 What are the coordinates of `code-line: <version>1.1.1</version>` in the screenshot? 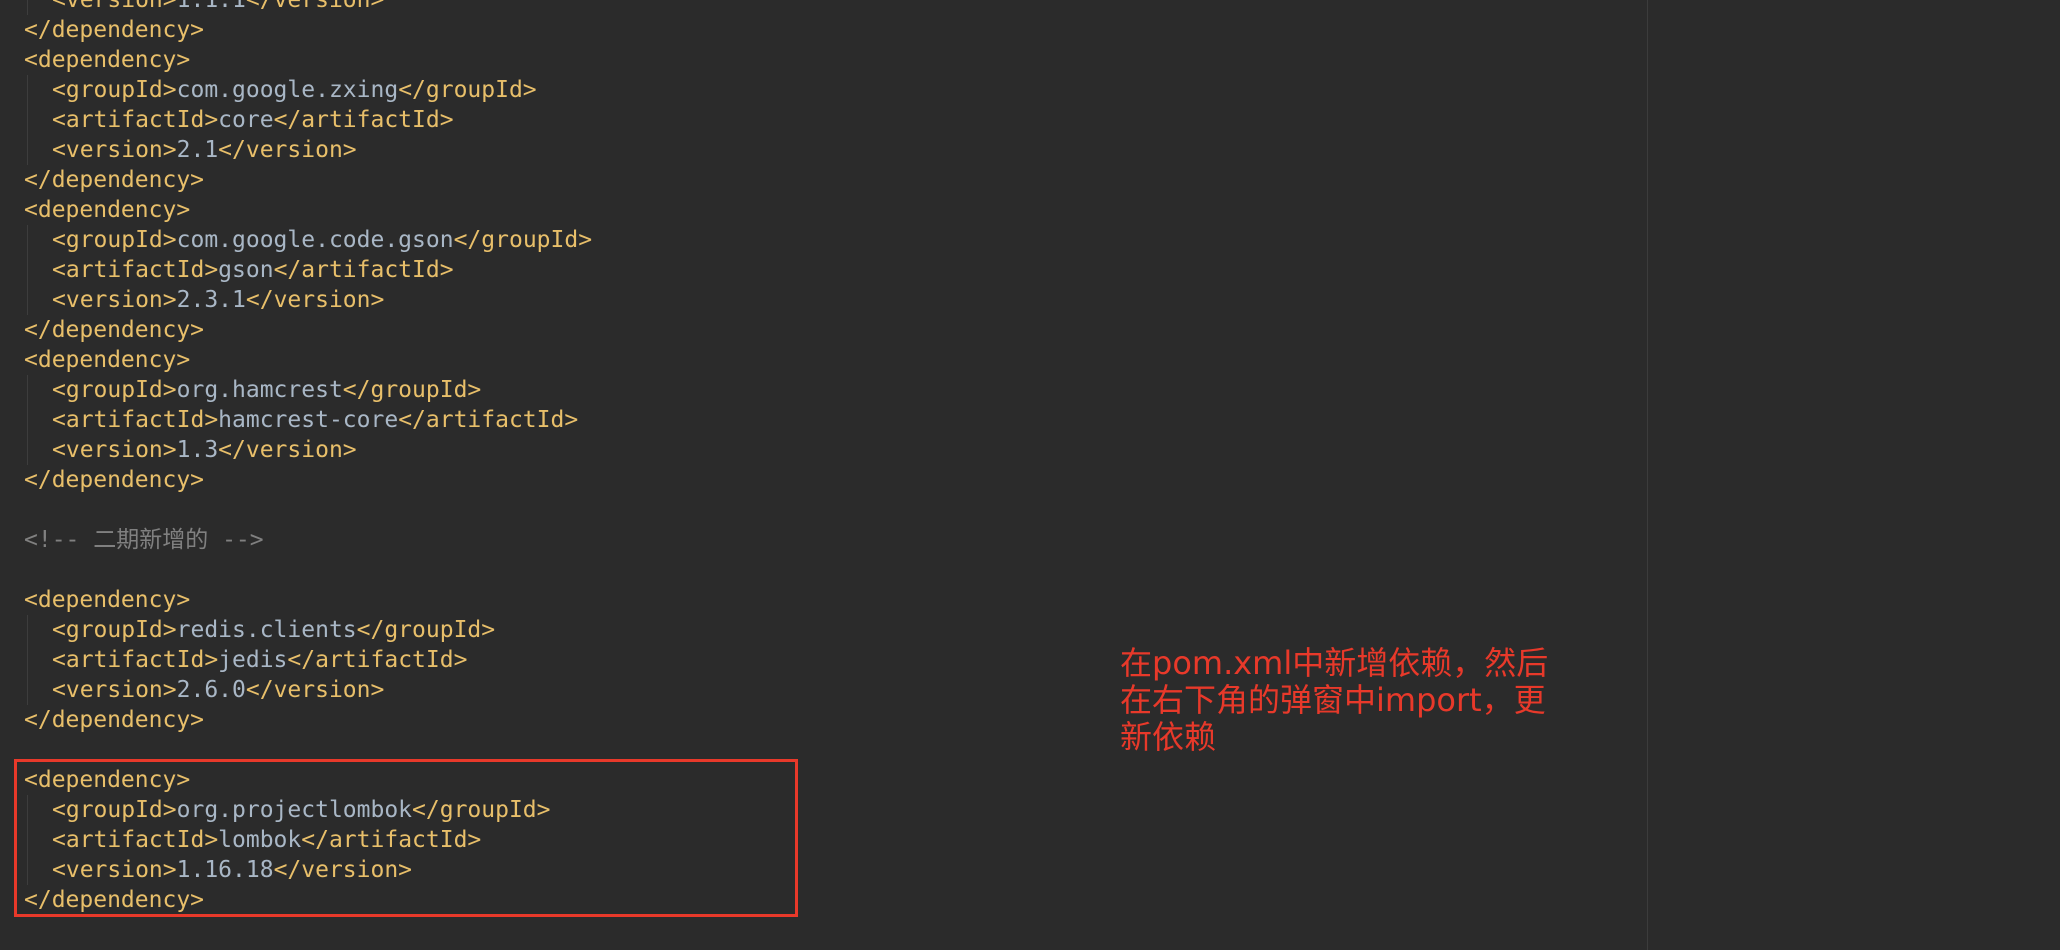 It's located at (192, 7).